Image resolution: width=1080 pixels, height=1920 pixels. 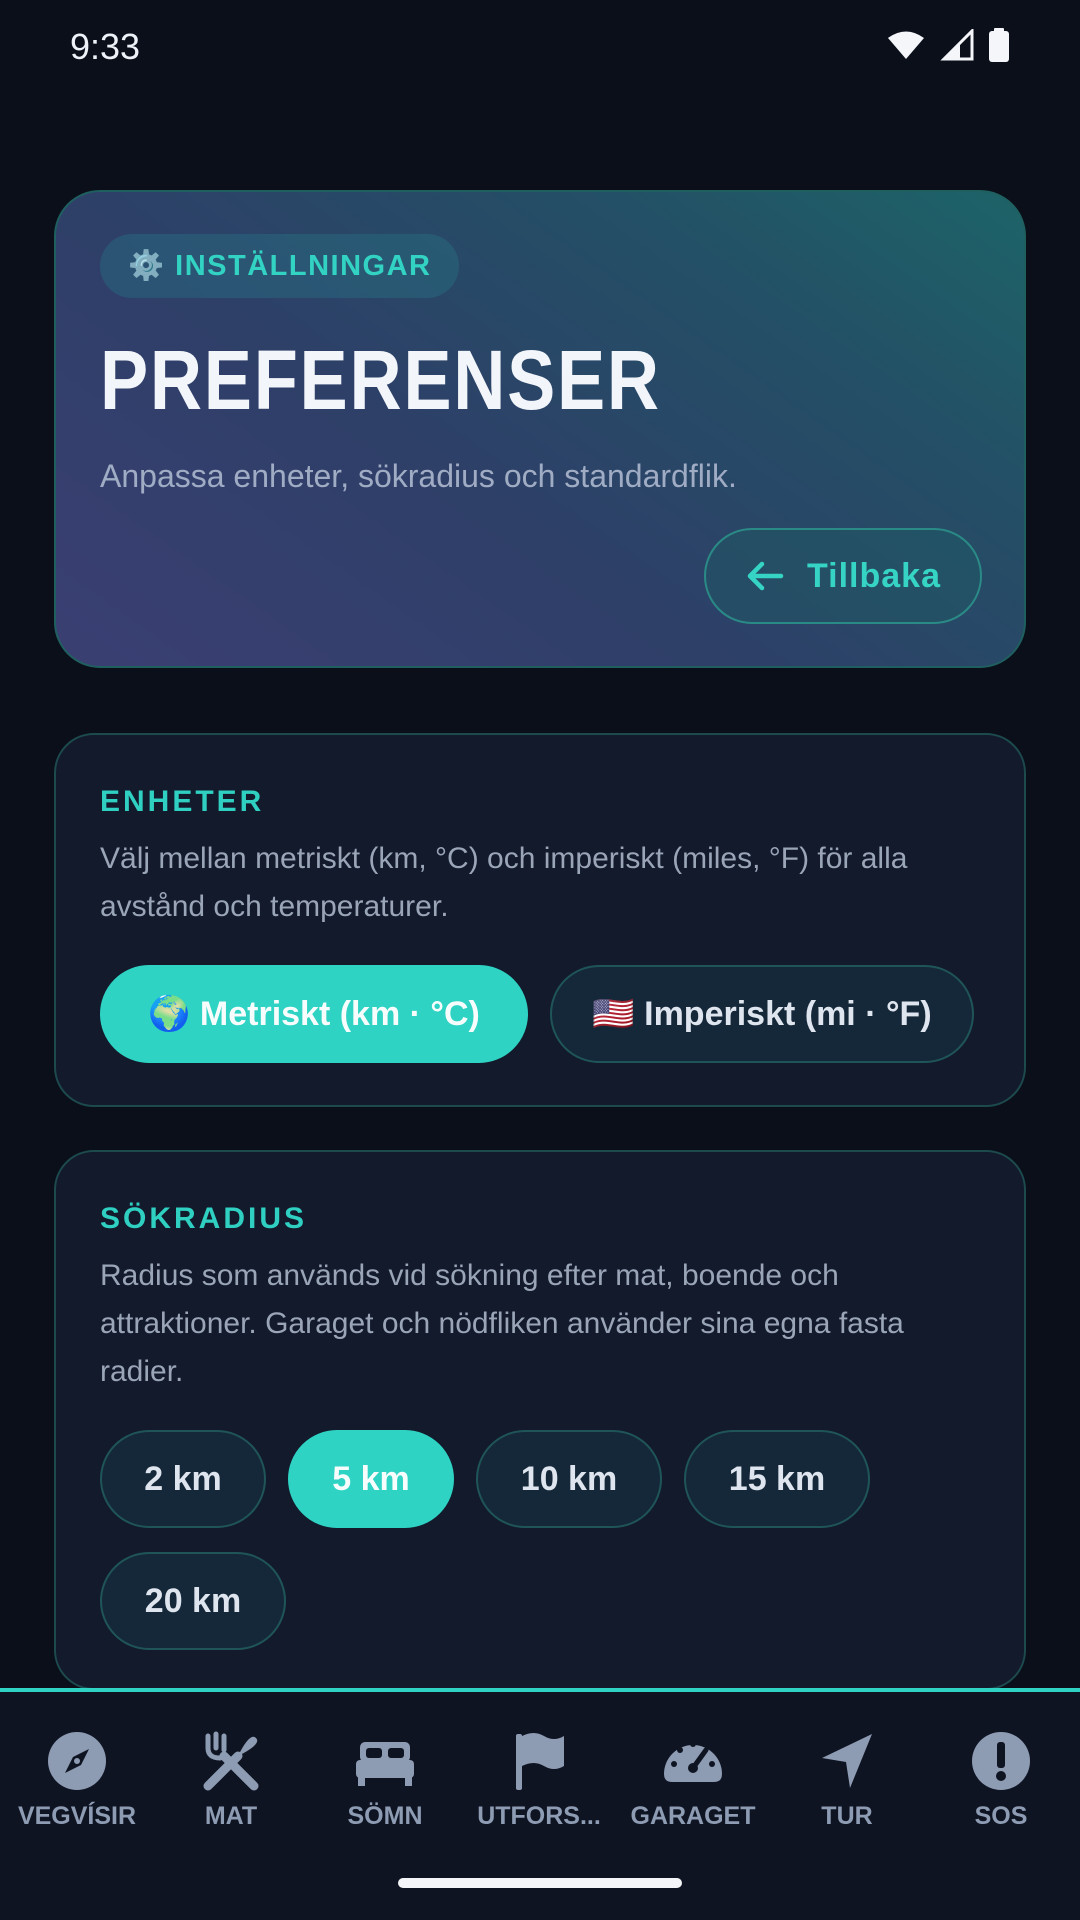 What do you see at coordinates (1001, 1816) in the screenshot?
I see `nav-label-sos: SOS` at bounding box center [1001, 1816].